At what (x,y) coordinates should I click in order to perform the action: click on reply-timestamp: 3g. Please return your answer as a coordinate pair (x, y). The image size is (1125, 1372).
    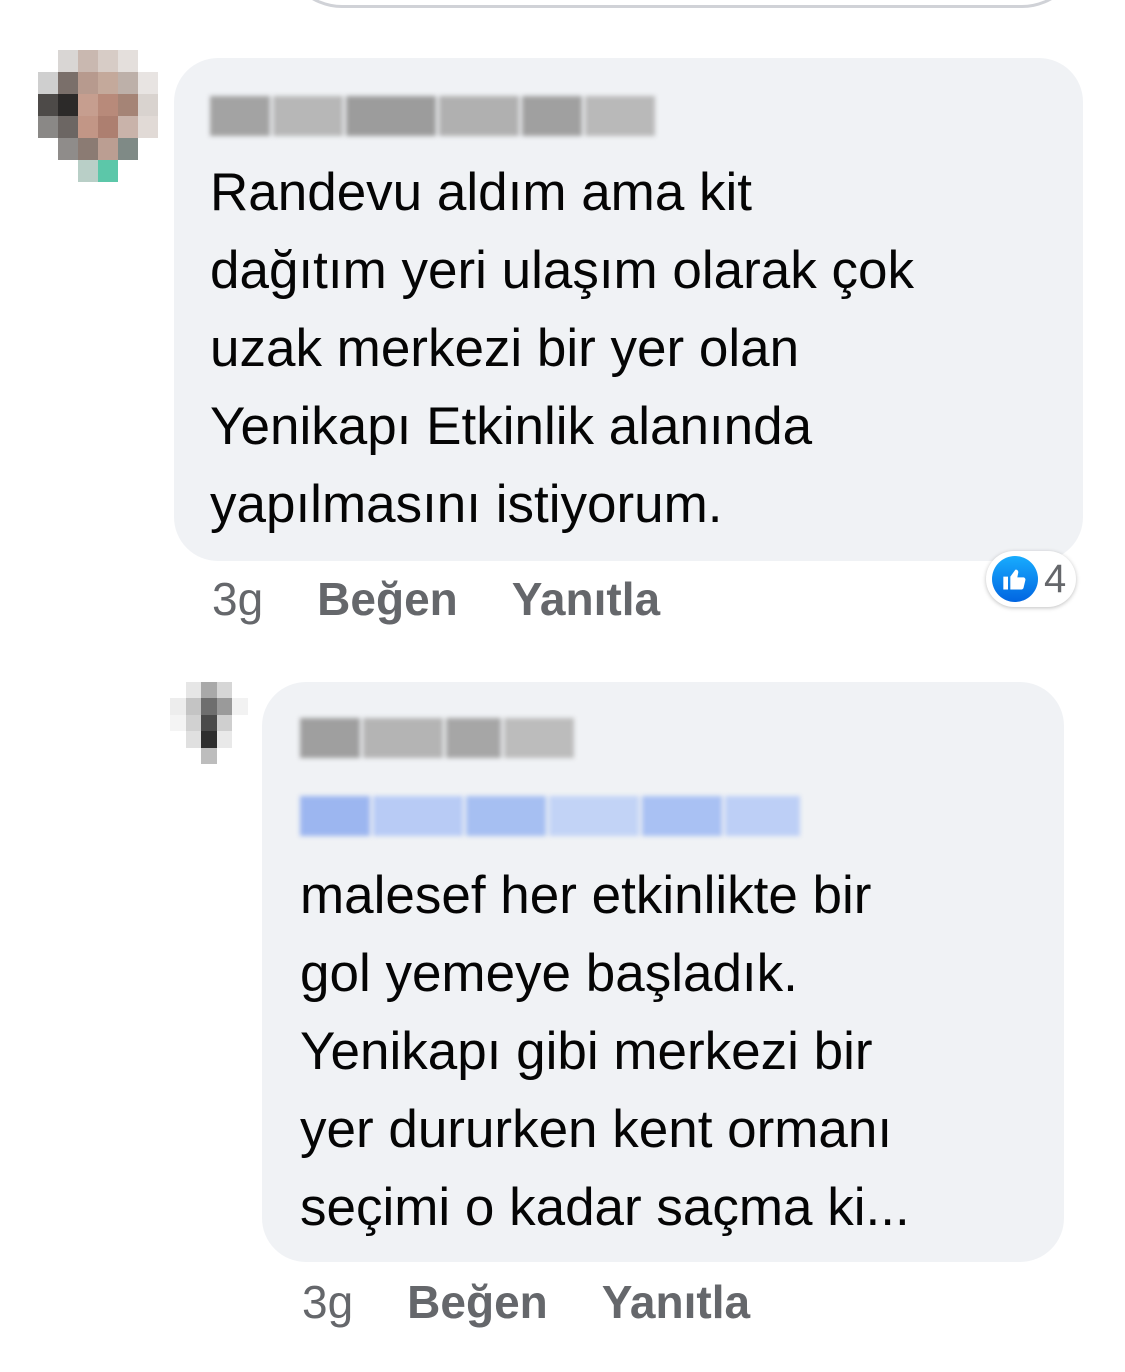
    Looking at the image, I should click on (327, 1302).